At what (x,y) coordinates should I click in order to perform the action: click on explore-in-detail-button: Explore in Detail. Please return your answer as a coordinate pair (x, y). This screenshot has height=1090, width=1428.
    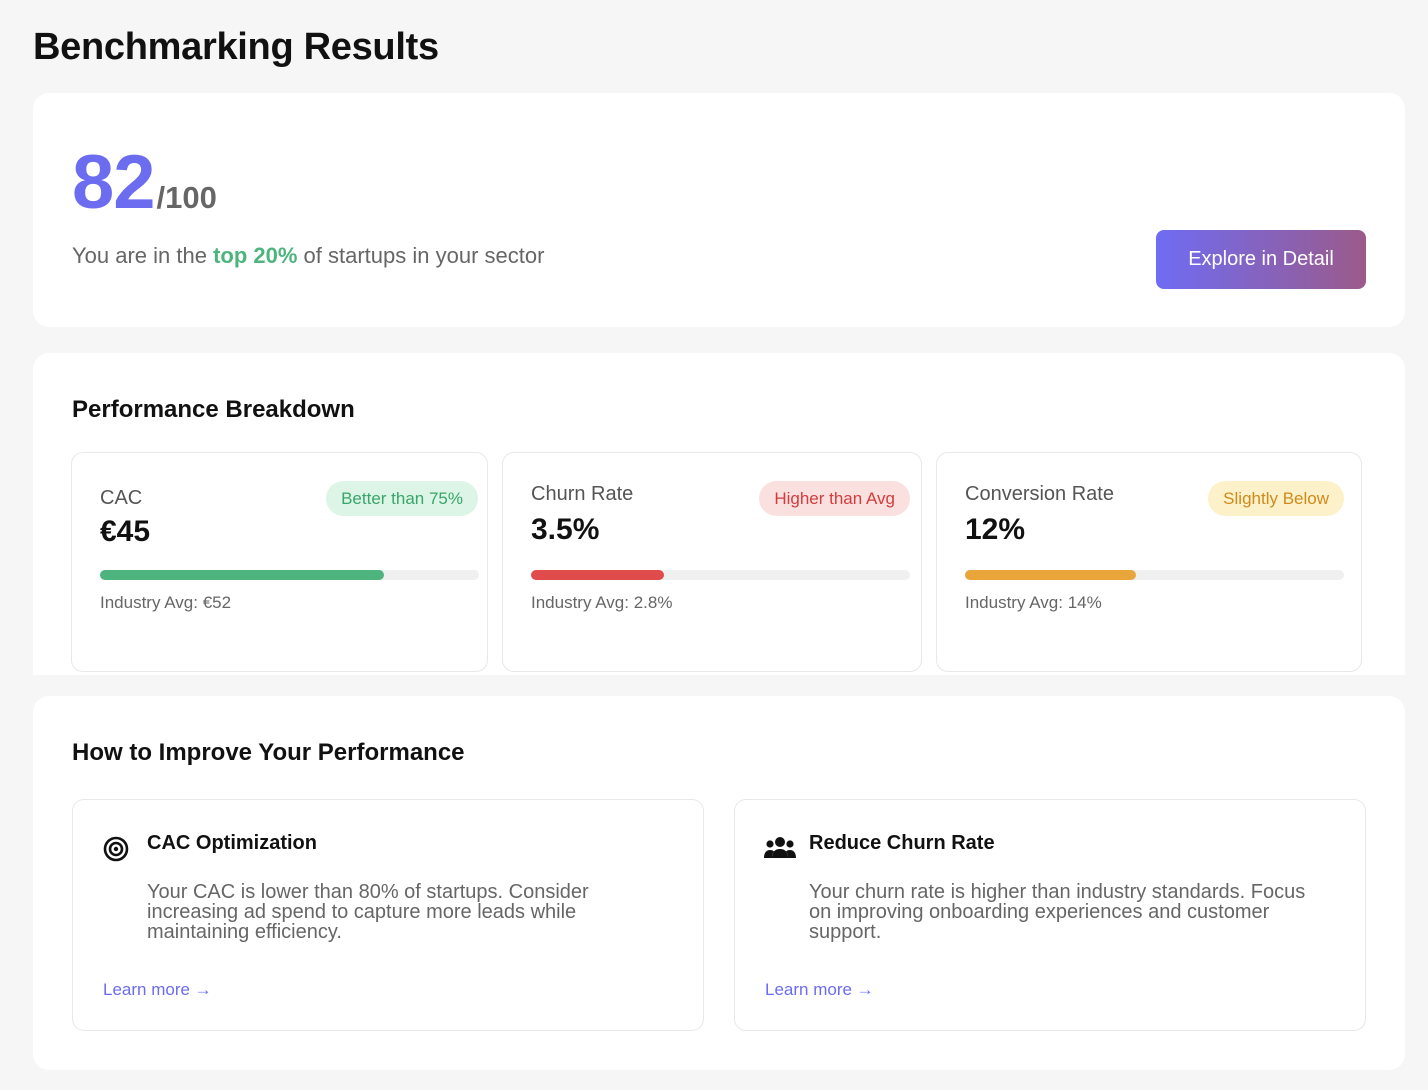
    Looking at the image, I should click on (1261, 259).